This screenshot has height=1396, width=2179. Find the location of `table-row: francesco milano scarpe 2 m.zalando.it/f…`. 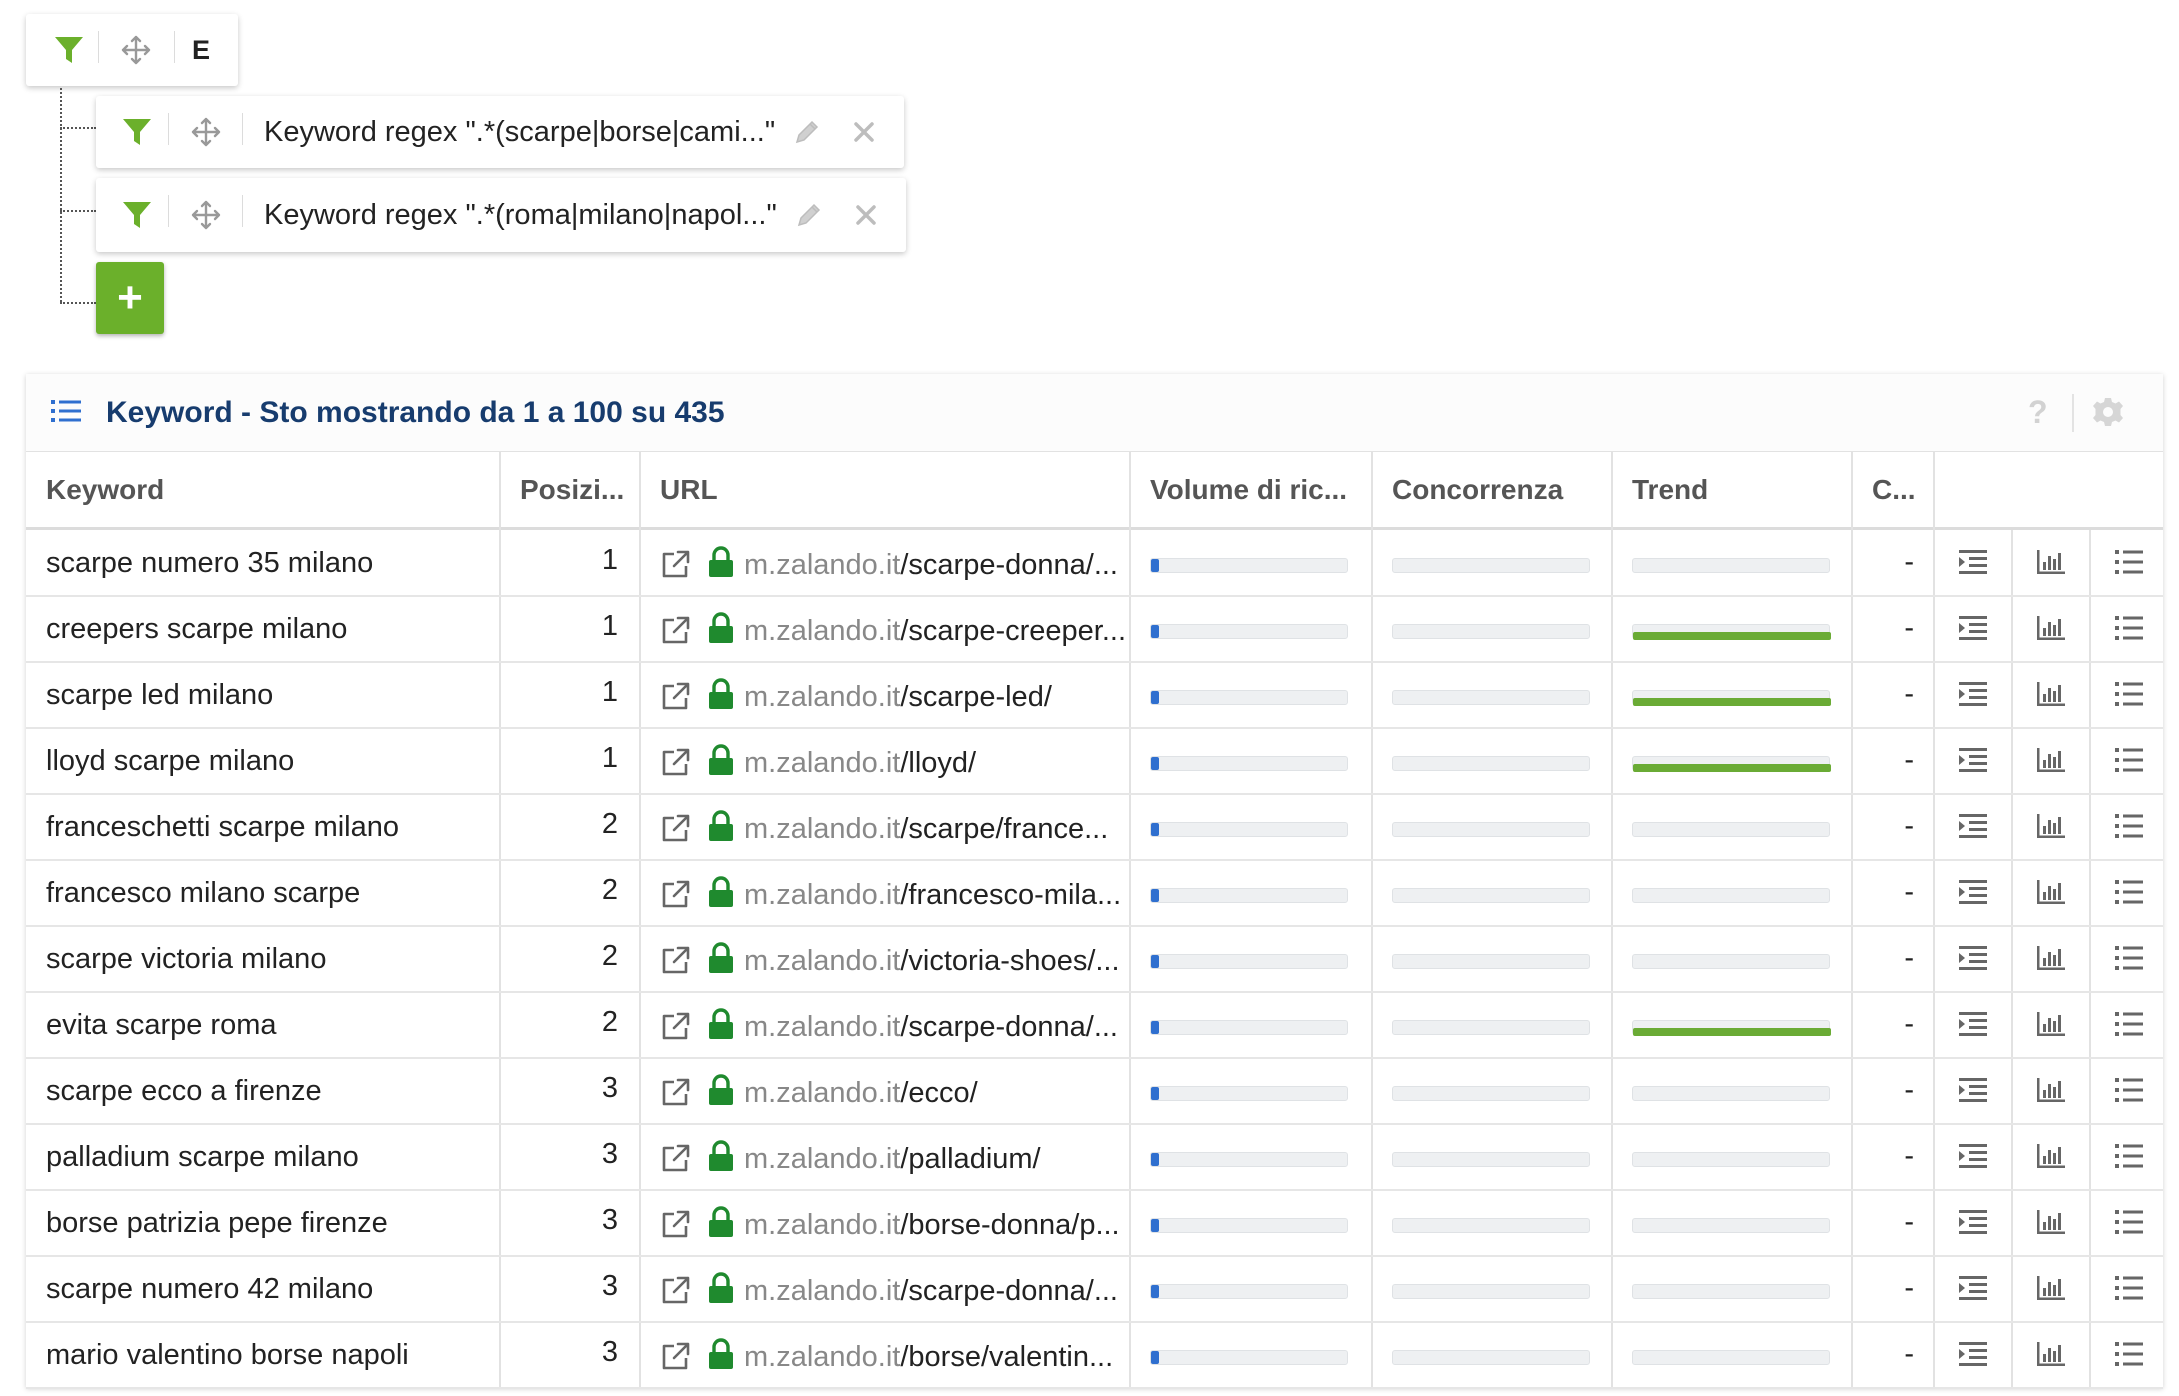

table-row: francesco milano scarpe 2 m.zalando.it/f… is located at coordinates (1094, 893).